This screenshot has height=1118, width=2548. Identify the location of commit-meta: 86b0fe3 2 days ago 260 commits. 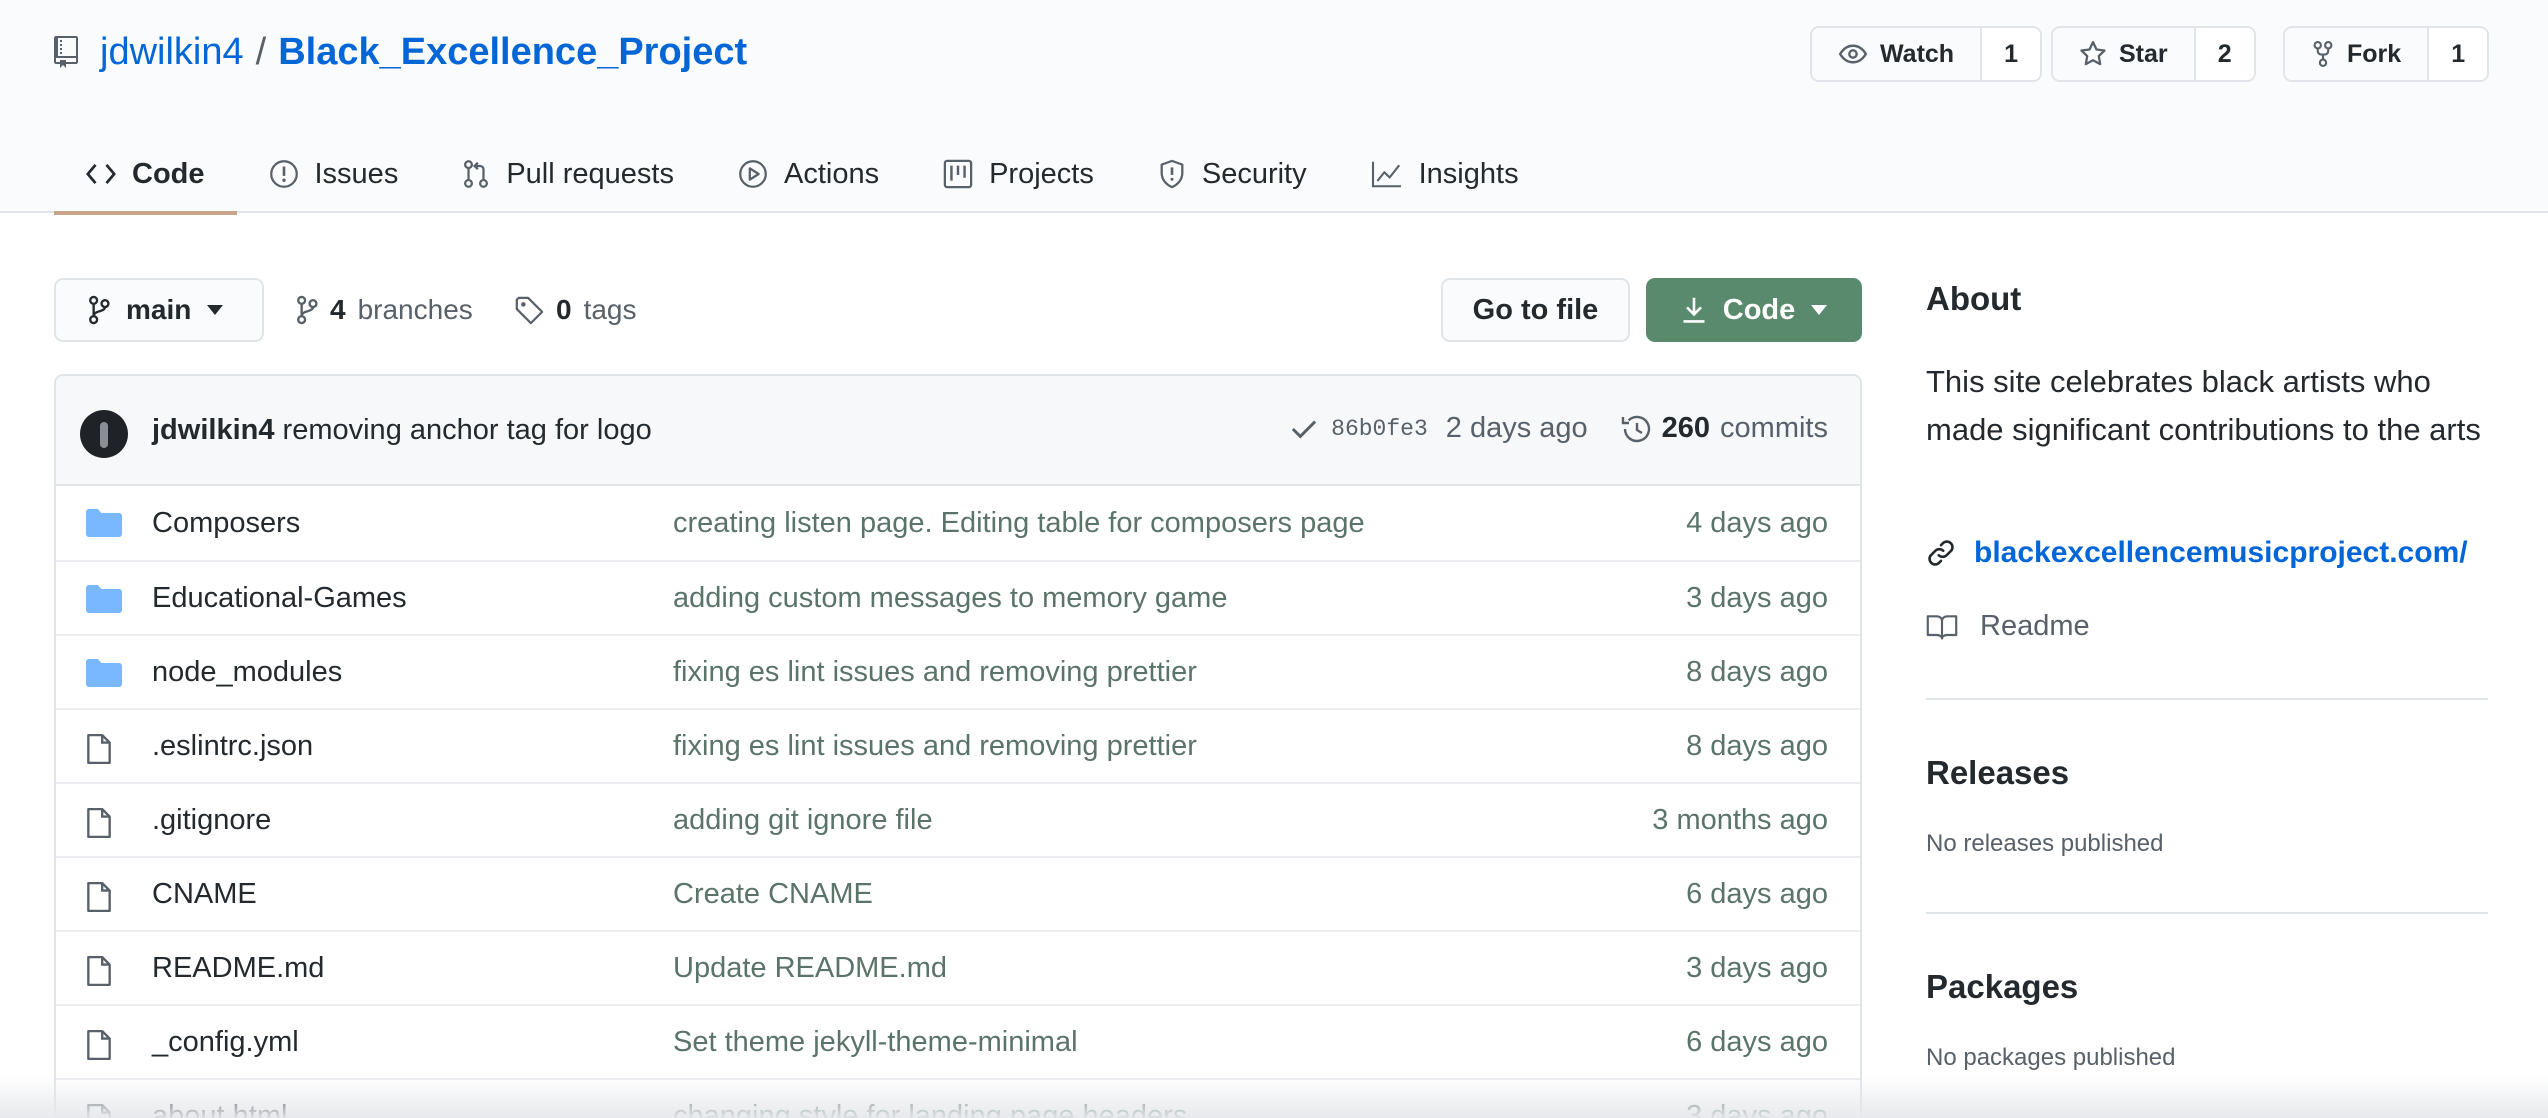
(1559, 428).